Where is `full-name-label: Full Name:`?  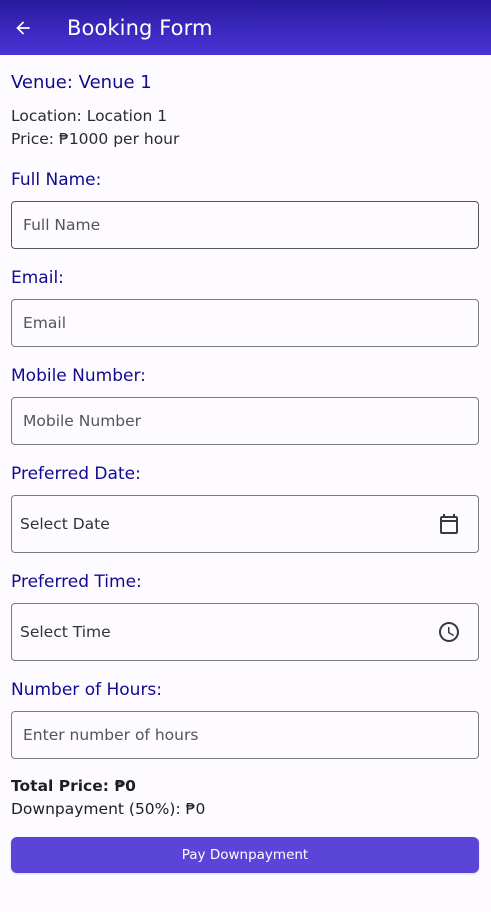
full-name-label: Full Name: is located at coordinates (56, 180).